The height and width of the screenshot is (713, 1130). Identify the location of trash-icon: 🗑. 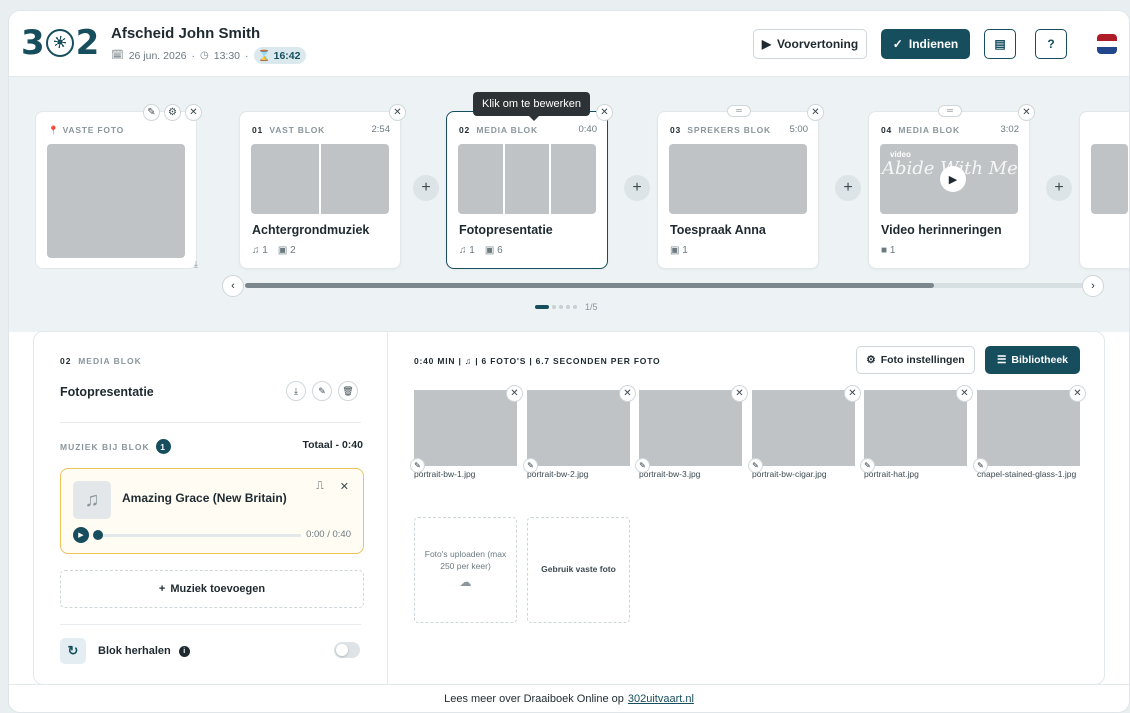
(348, 391).